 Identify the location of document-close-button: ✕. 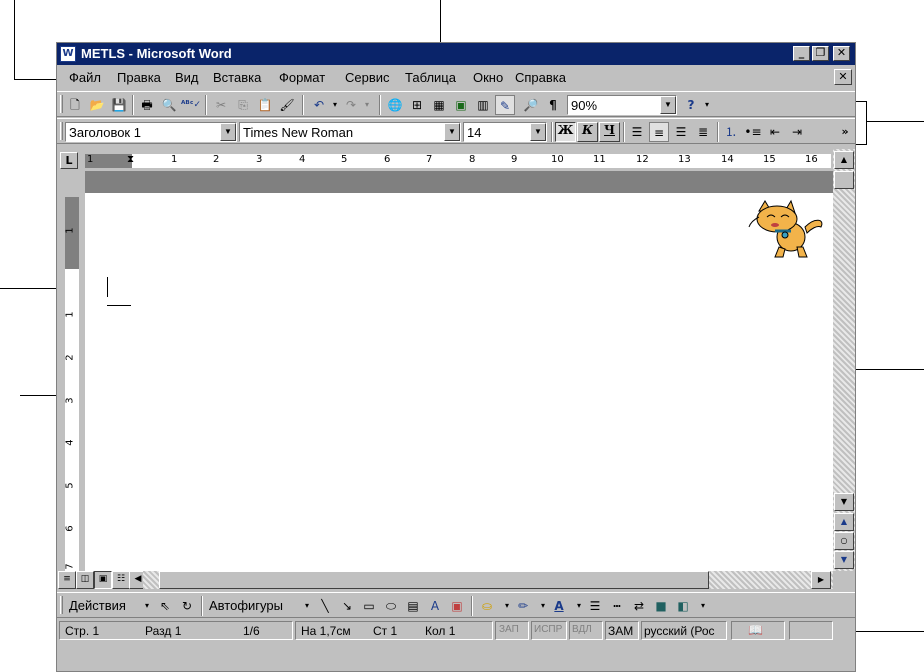
(843, 77).